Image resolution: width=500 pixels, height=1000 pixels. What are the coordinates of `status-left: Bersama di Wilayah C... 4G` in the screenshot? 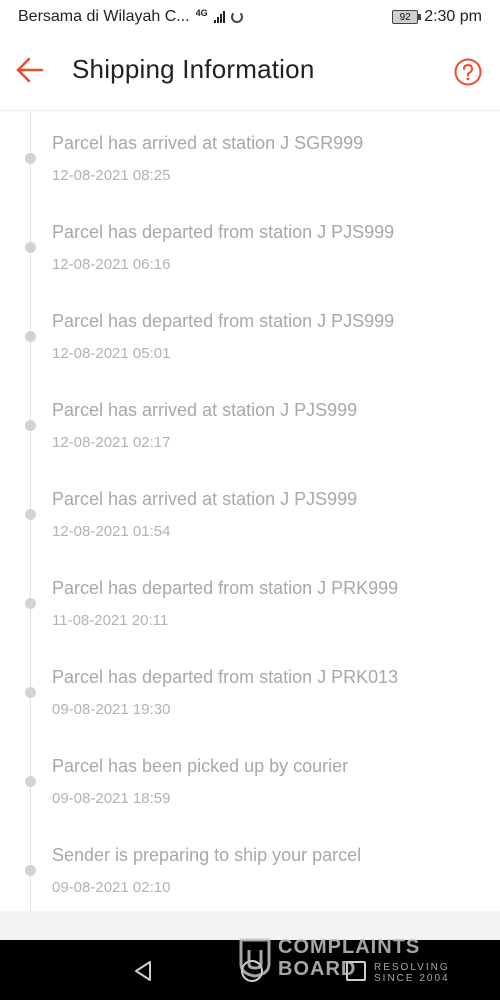 It's located at (130, 17).